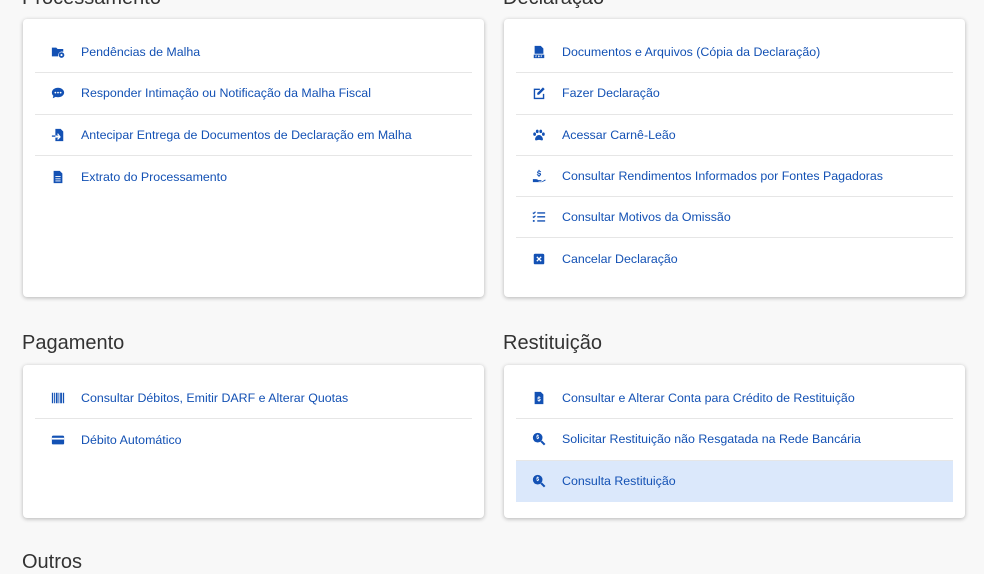 Image resolution: width=984 pixels, height=574 pixels. Describe the element at coordinates (91, 5) in the screenshot. I see `section-title-processamento: Processamento` at that location.